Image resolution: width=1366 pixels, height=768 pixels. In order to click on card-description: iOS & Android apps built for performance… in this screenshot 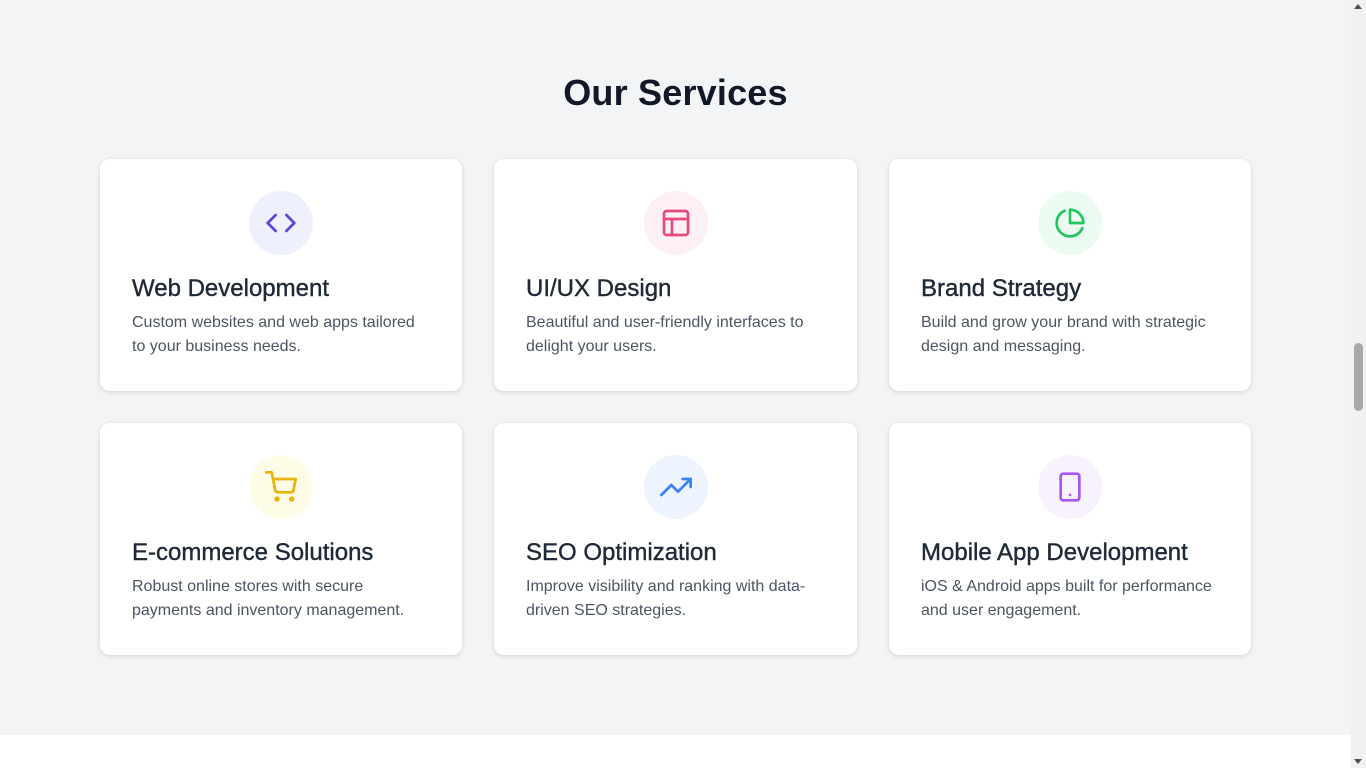, I will do `click(1066, 598)`.